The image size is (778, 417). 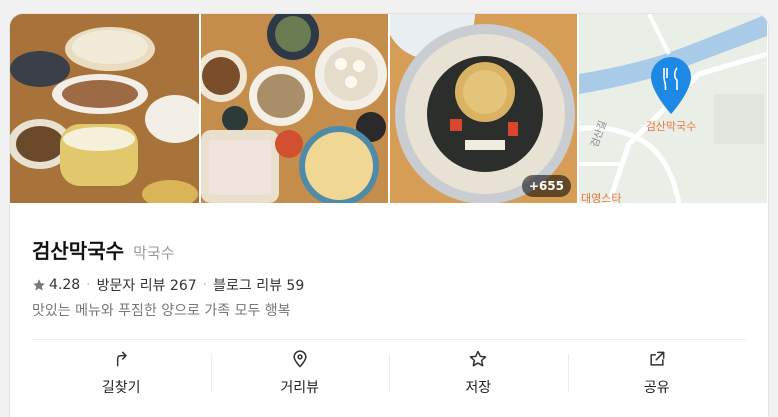 I want to click on blog-reviews: 블로그 리뷰 59, so click(x=258, y=285).